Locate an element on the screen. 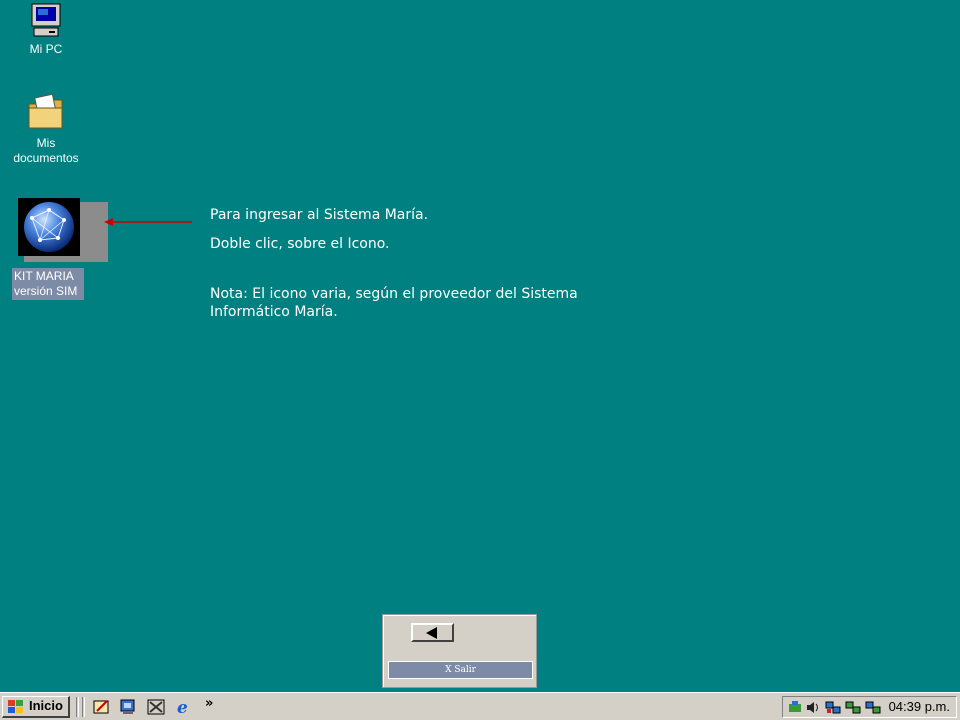 The height and width of the screenshot is (720, 960). svg-text: e is located at coordinates (182, 707).